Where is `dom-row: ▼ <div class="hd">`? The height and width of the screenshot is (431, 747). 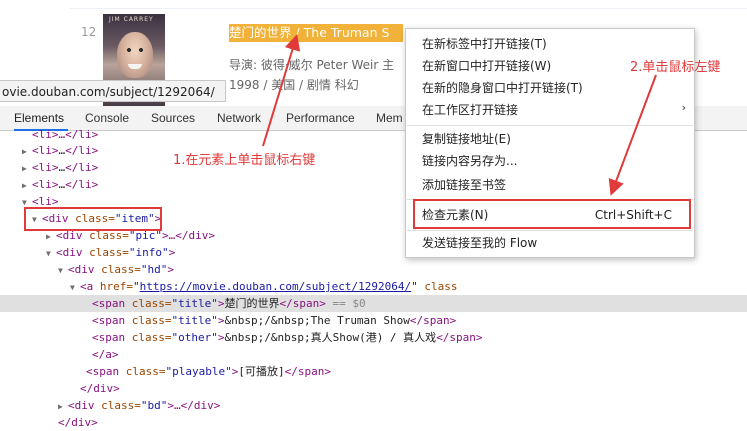 dom-row: ▼ <div class="hd"> is located at coordinates (373, 269).